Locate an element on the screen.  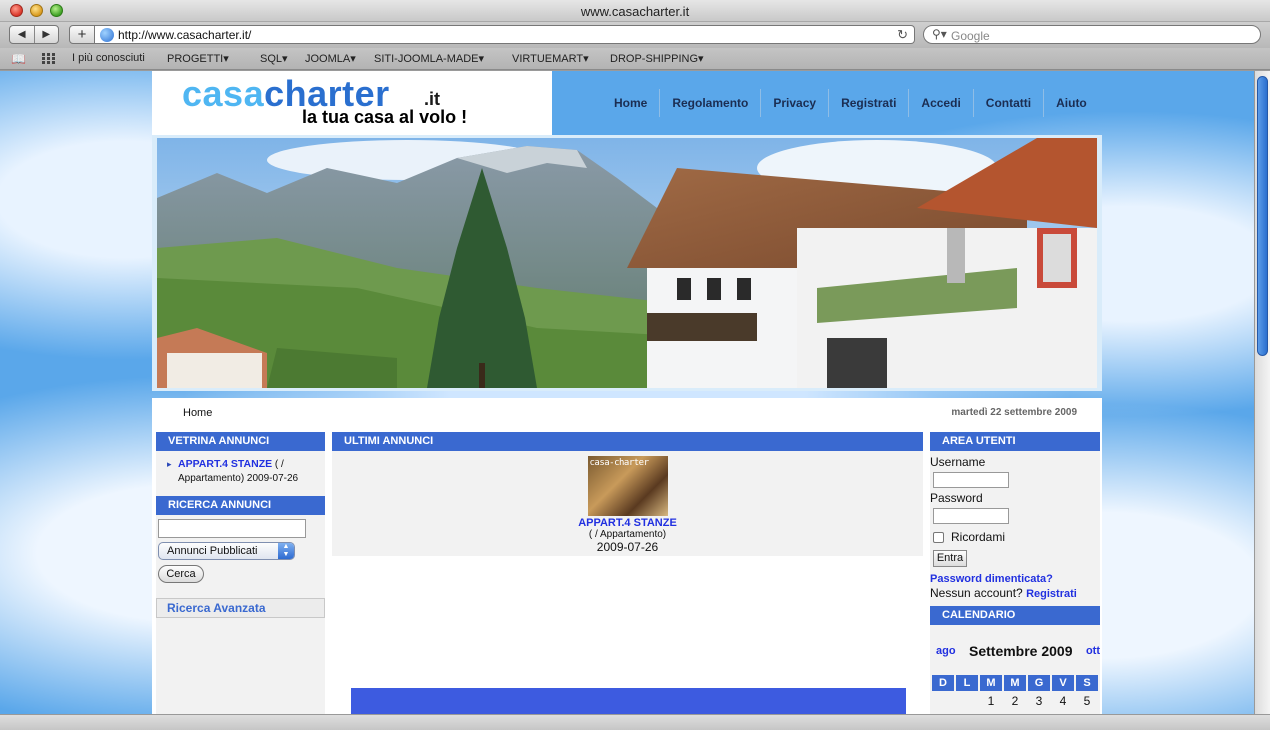
remember-label: Ricordami is located at coordinates (978, 537).